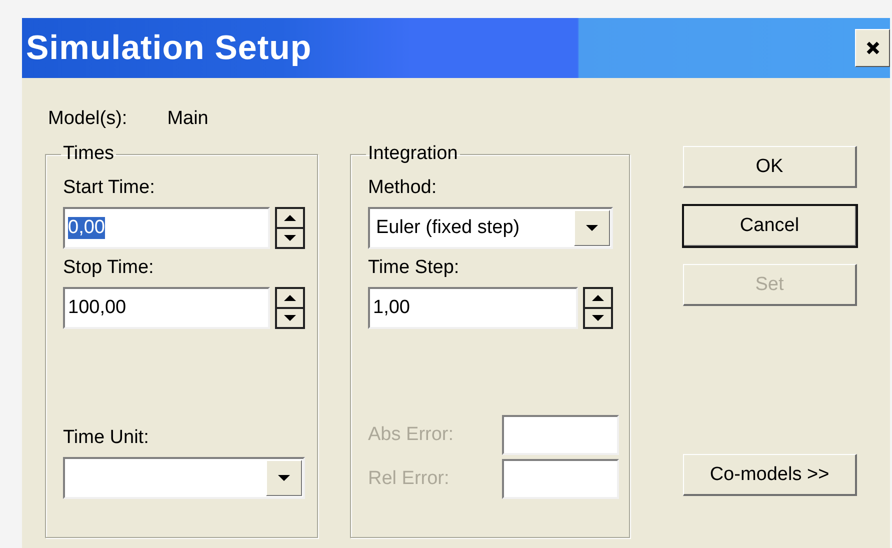 This screenshot has width=892, height=548. I want to click on field-label: Method:, so click(403, 188).